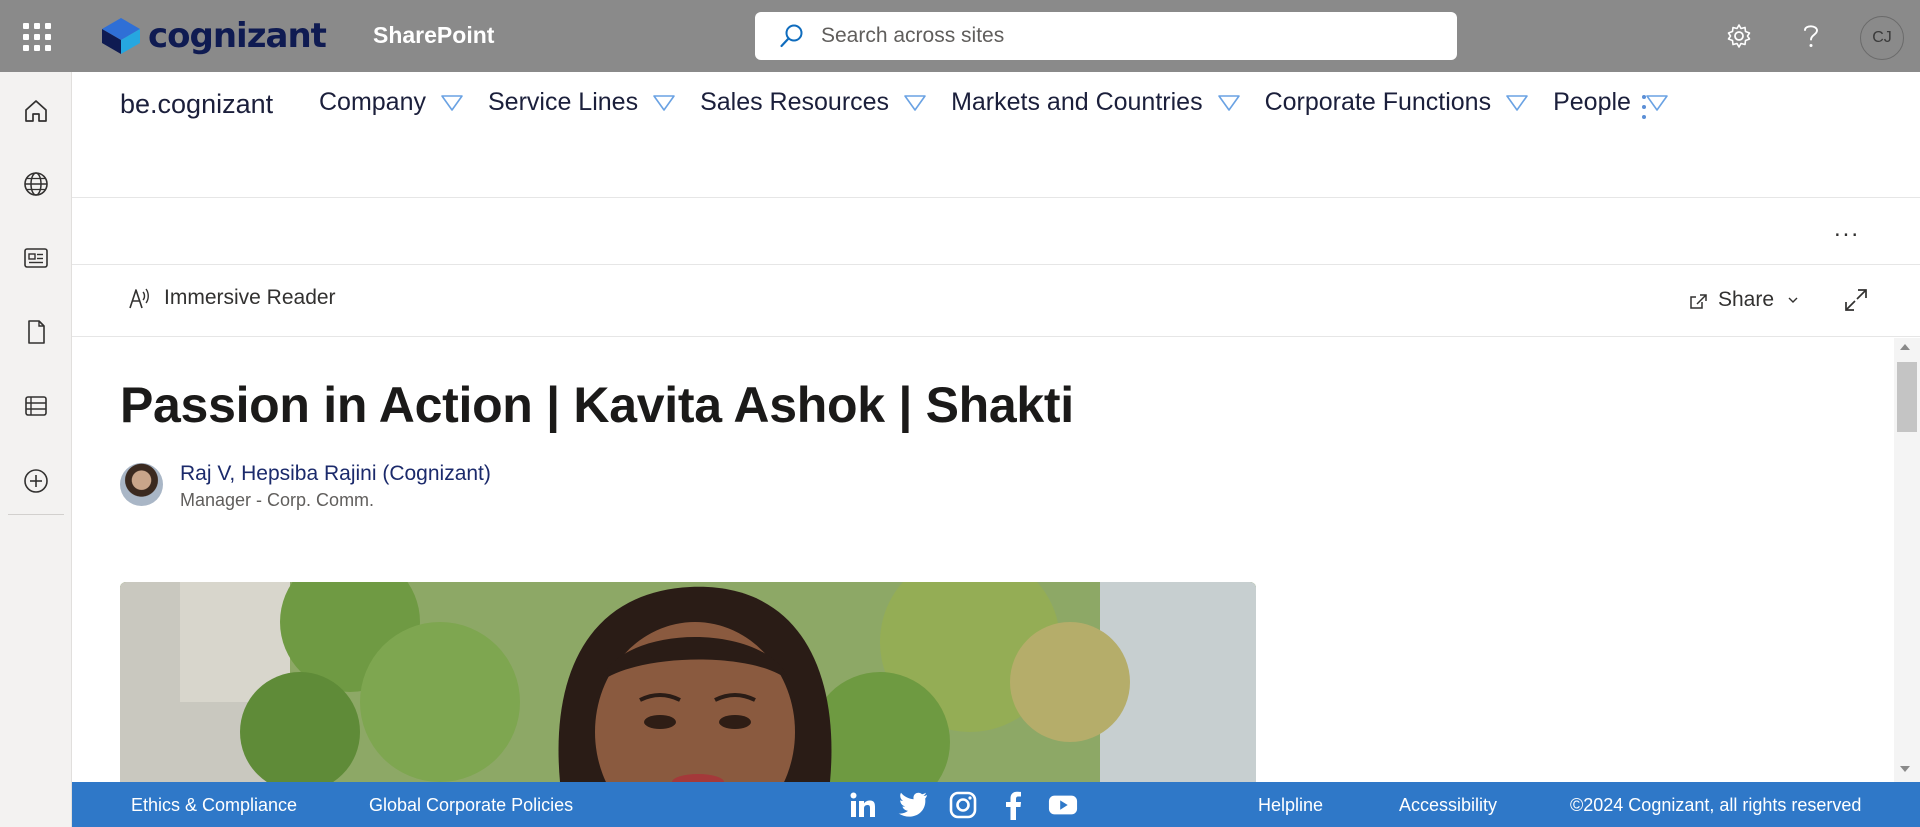 The image size is (1920, 827). I want to click on author-role: Manager - Corp. Comm., so click(277, 500).